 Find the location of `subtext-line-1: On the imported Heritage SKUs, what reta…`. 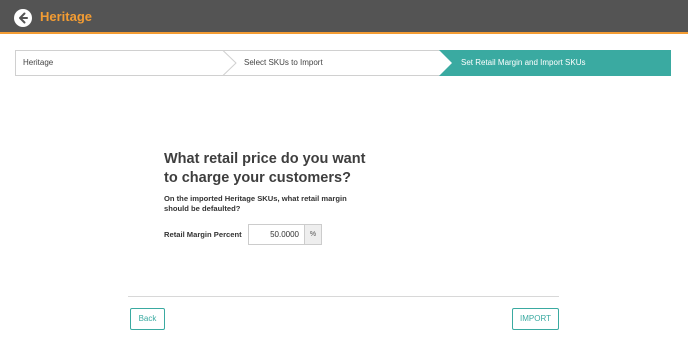

subtext-line-1: On the imported Heritage SKUs, what reta… is located at coordinates (255, 198).